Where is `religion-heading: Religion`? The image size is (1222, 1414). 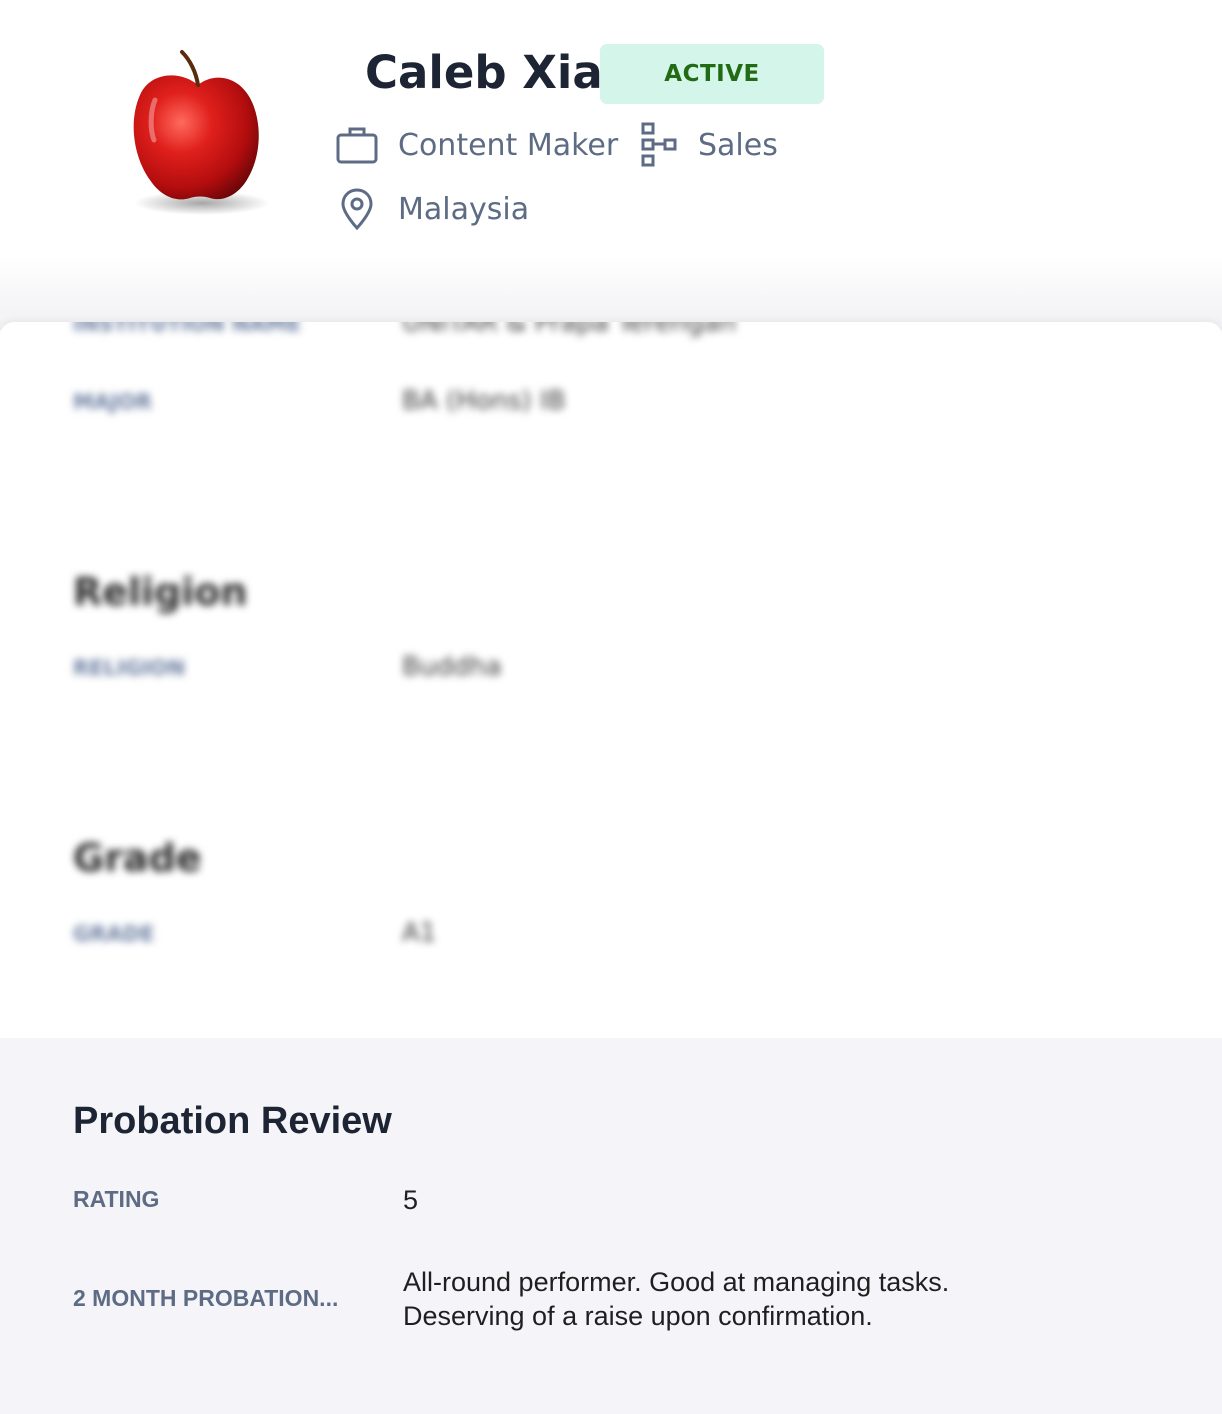
religion-heading: Religion is located at coordinates (160, 592).